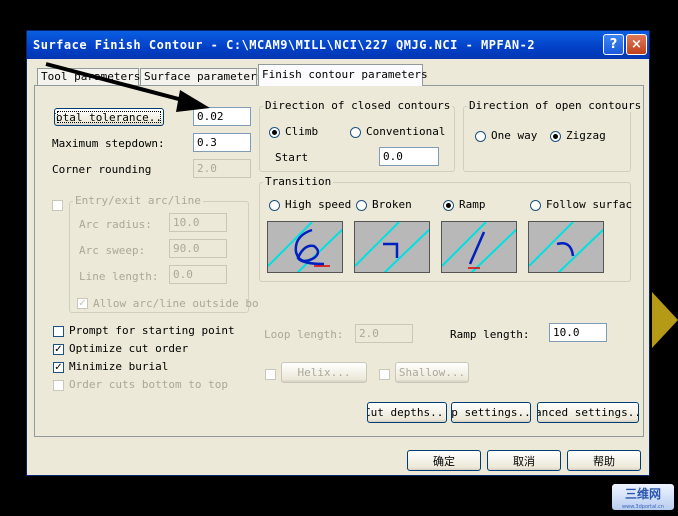 This screenshot has width=678, height=516. I want to click on high-speed-radio, so click(274, 205).